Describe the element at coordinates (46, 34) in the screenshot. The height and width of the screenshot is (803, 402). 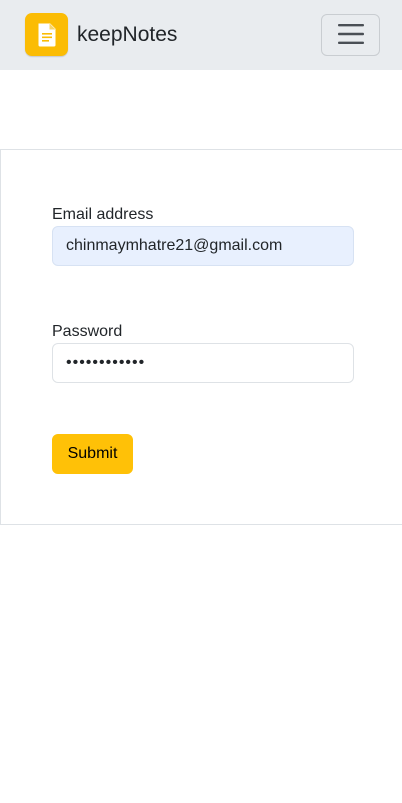
I see `note-document-icon` at that location.